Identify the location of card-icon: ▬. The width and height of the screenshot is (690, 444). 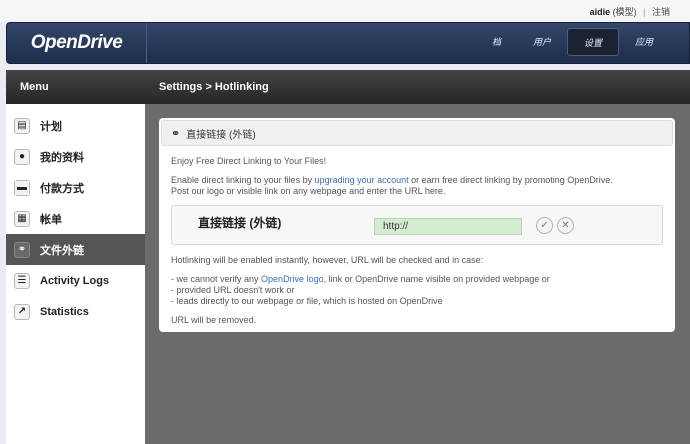
(22, 187).